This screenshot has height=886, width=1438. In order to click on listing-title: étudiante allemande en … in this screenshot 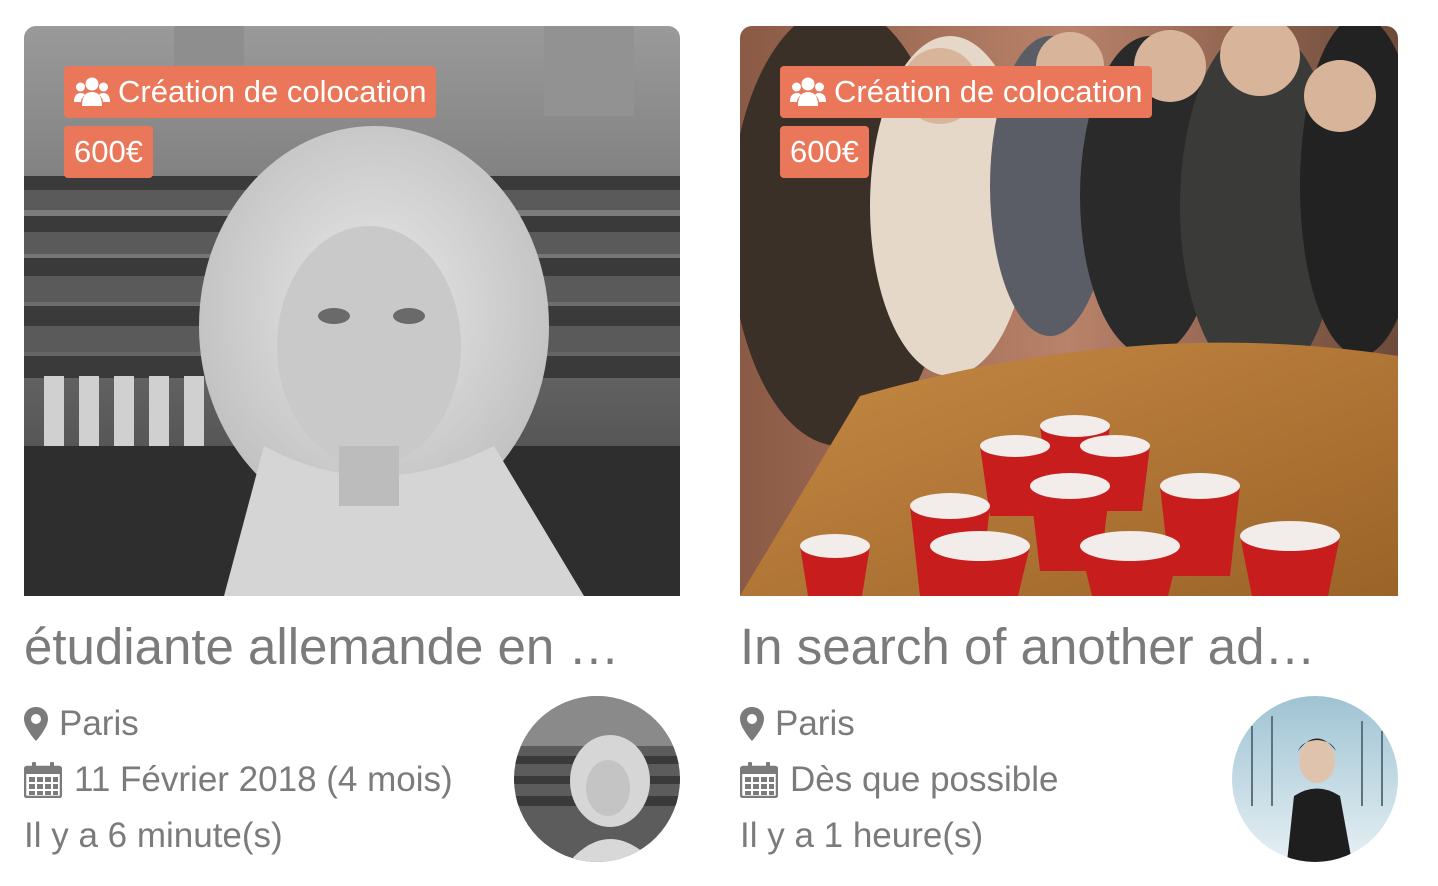, I will do `click(352, 647)`.